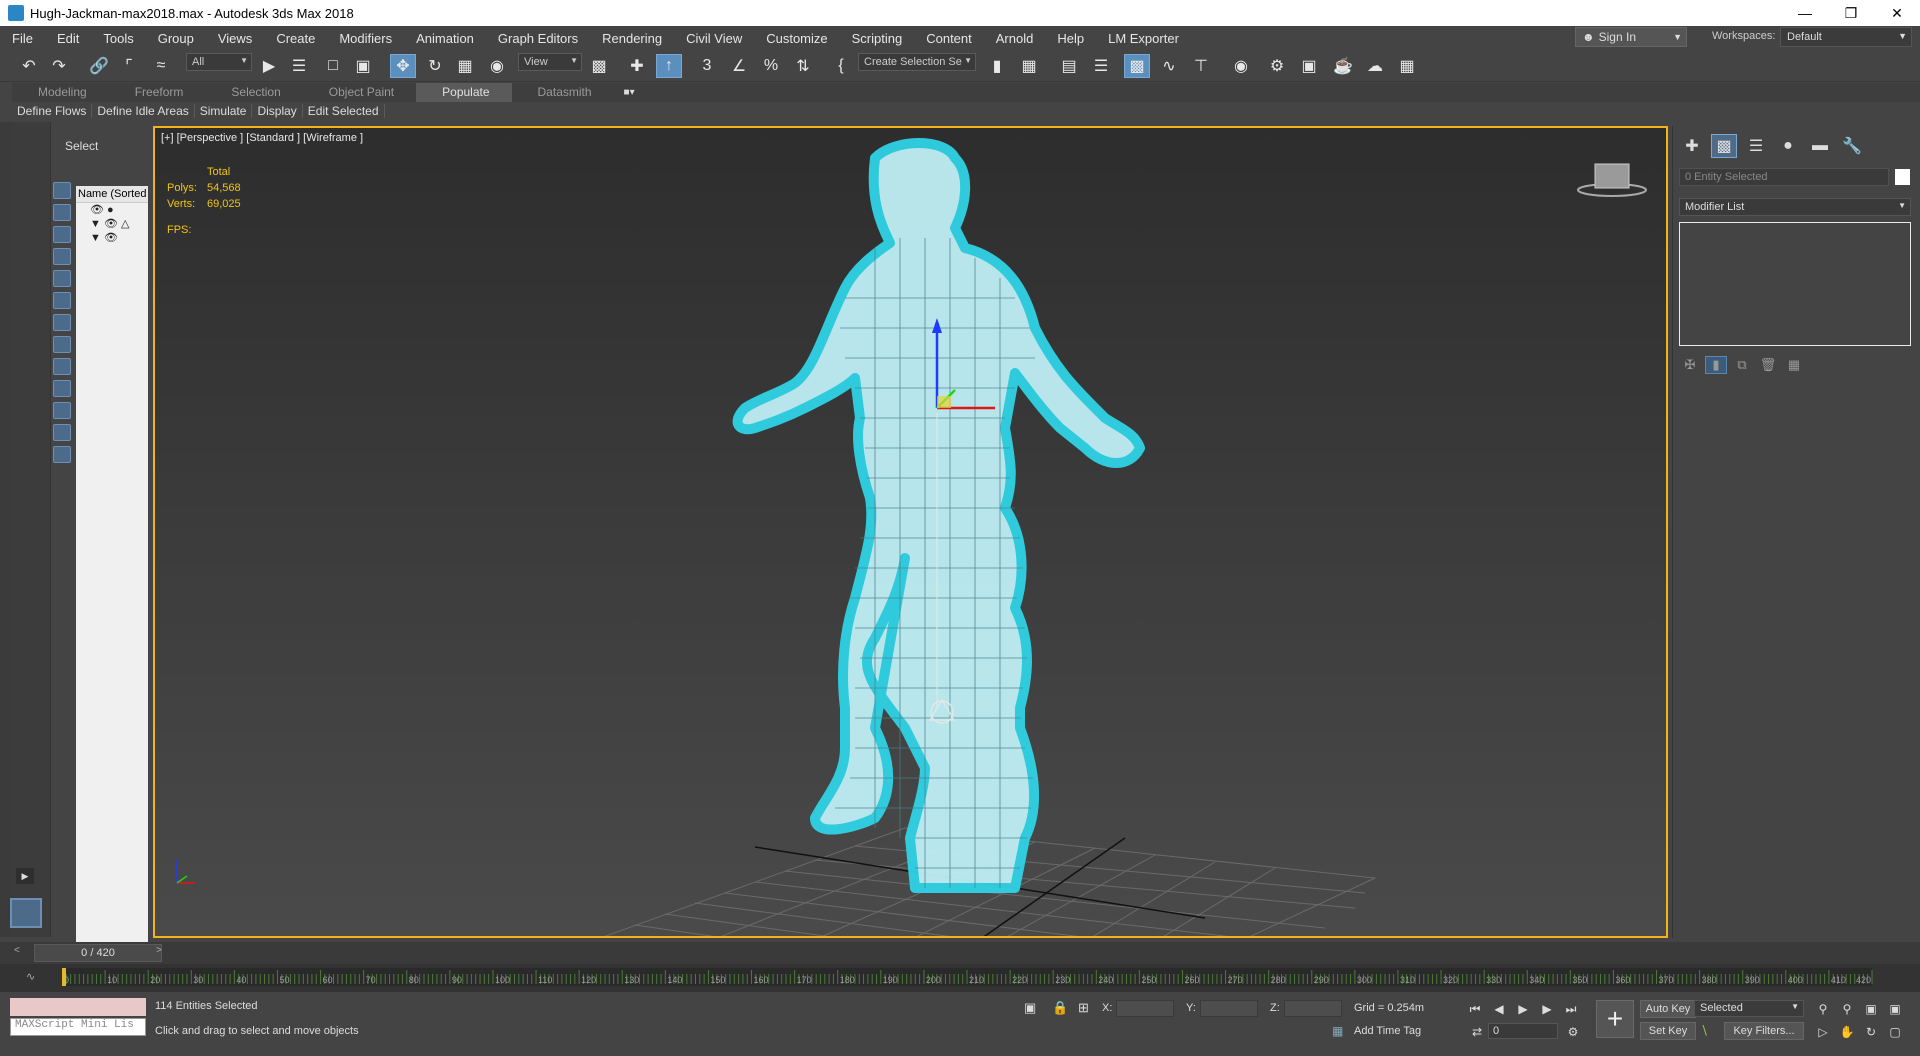  I want to click on auto-key-button: Auto Key, so click(1668, 1009).